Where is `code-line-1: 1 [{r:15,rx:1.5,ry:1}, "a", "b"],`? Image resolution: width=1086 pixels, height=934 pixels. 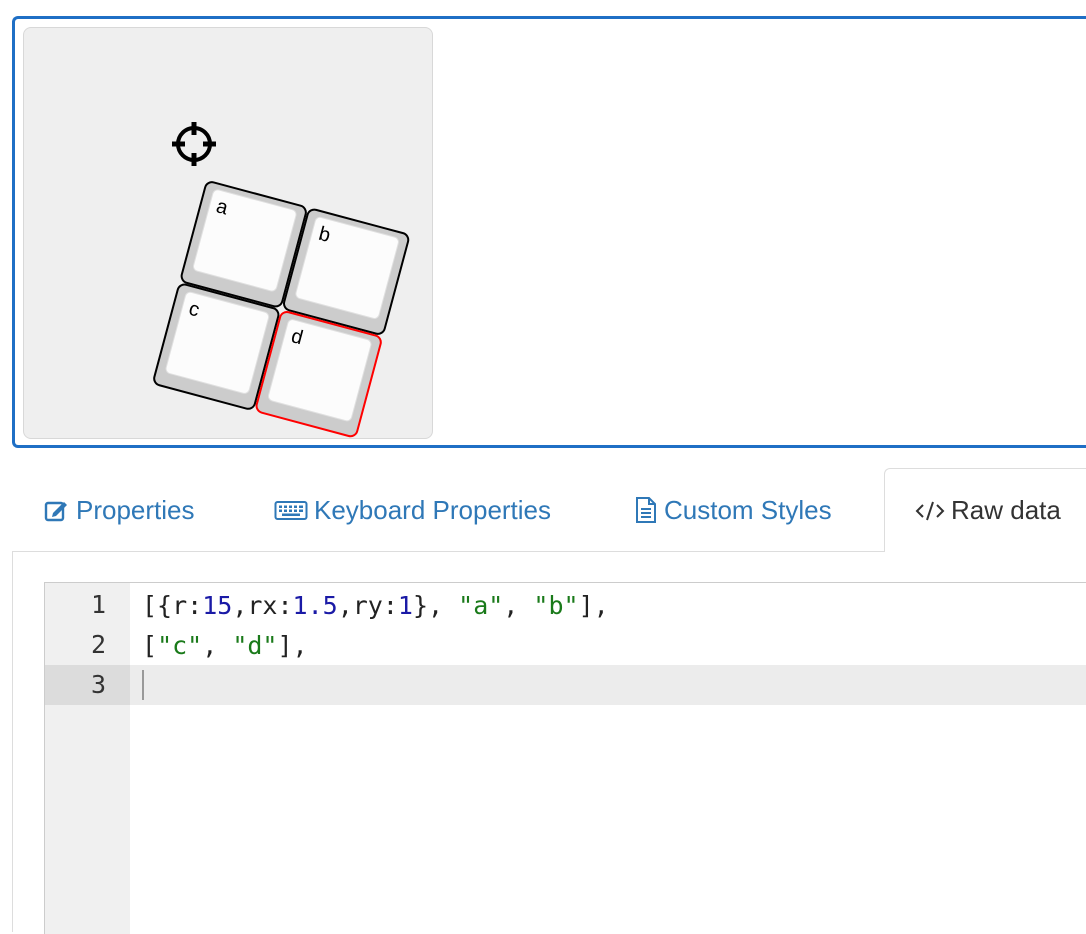
code-line-1: 1 [{r:15,rx:1.5,ry:1}, "a", "b"], is located at coordinates (565, 605).